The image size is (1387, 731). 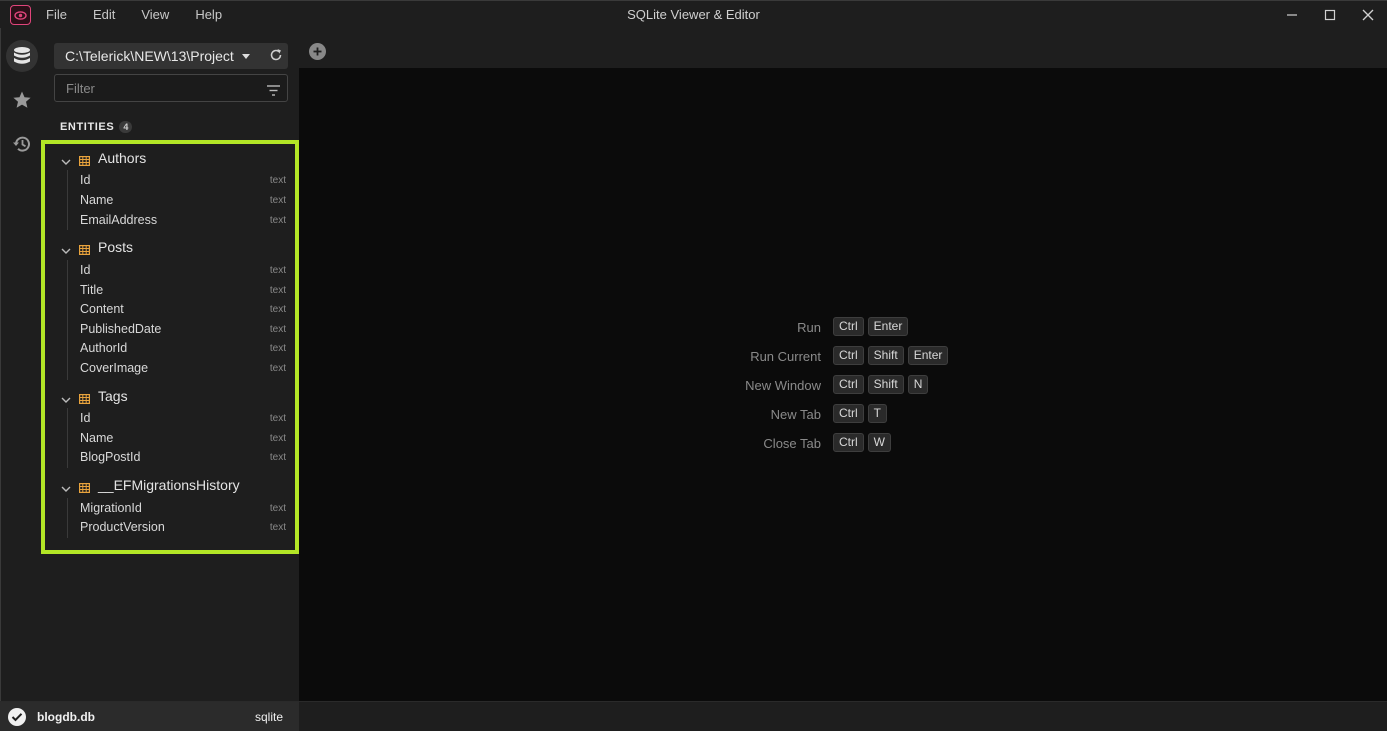 What do you see at coordinates (170, 247) in the screenshot?
I see `table-posts: Posts` at bounding box center [170, 247].